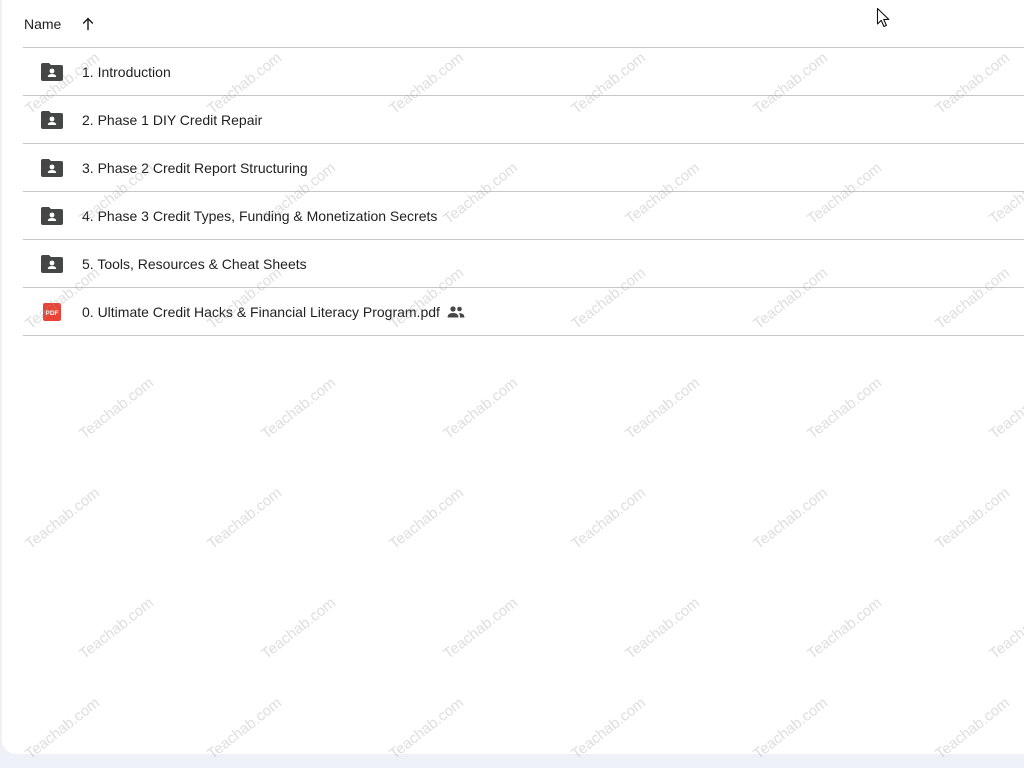 The width and height of the screenshot is (1024, 768). I want to click on mouse-cursor-icon, so click(883, 17).